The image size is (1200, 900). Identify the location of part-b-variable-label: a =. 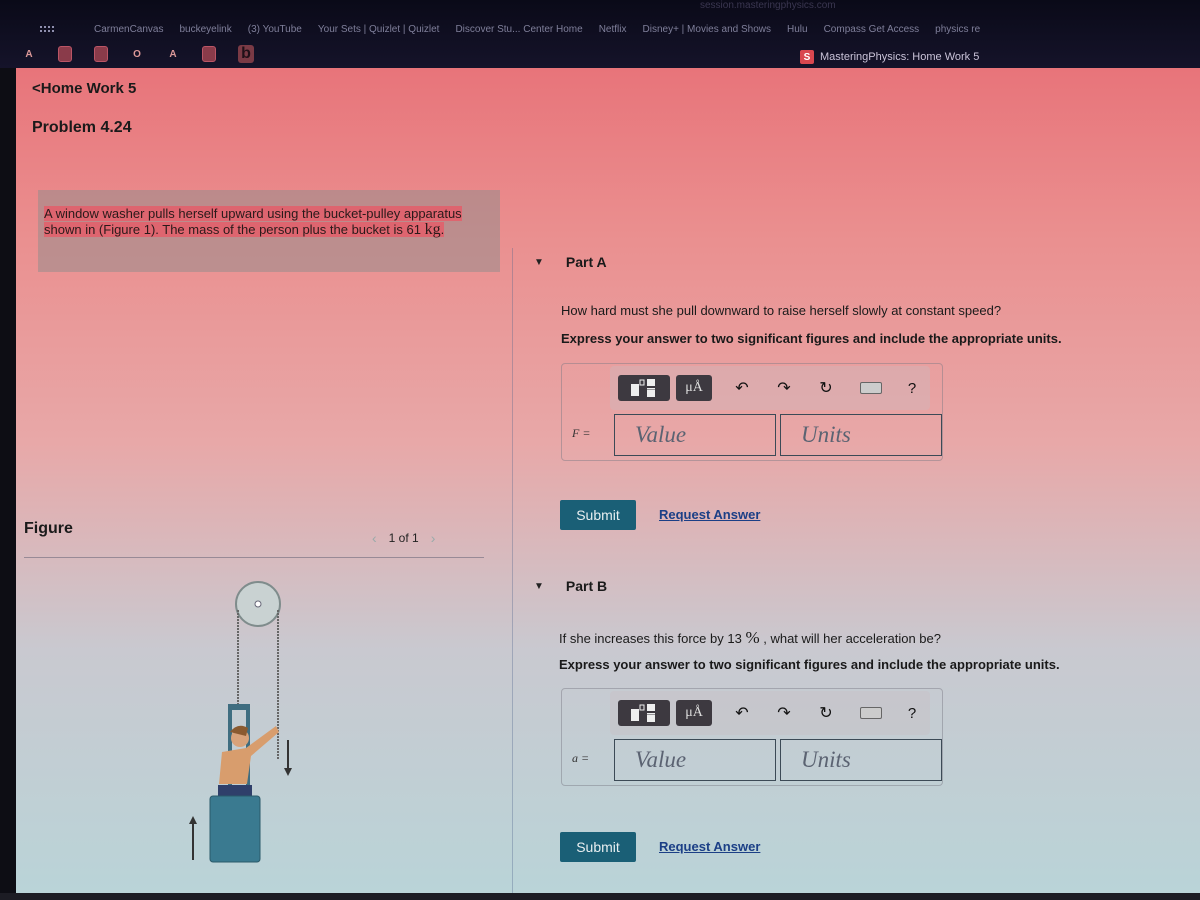
(581, 758).